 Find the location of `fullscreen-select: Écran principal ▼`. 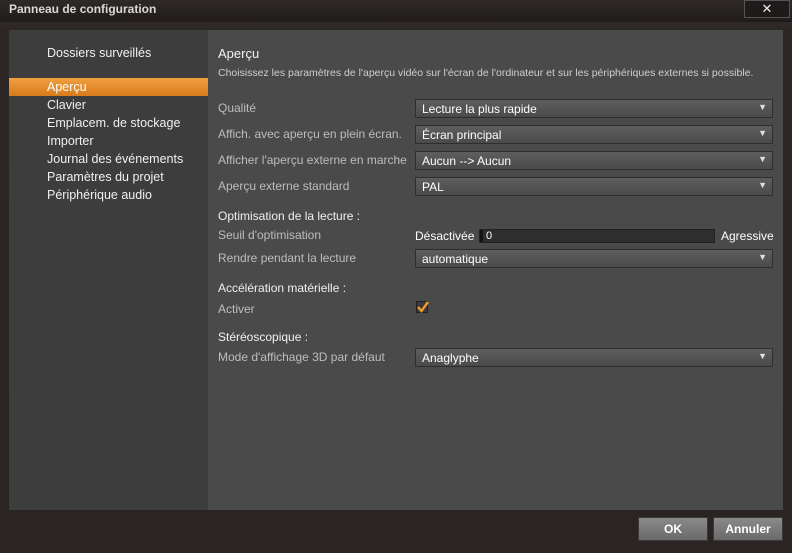

fullscreen-select: Écran principal ▼ is located at coordinates (594, 134).